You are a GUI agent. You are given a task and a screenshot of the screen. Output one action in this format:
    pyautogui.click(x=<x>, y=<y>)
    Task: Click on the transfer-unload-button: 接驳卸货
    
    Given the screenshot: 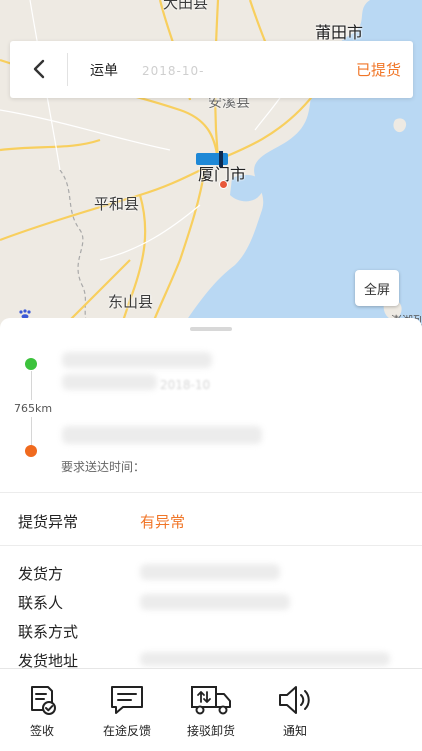 What is the action you would take?
    pyautogui.click(x=211, y=710)
    